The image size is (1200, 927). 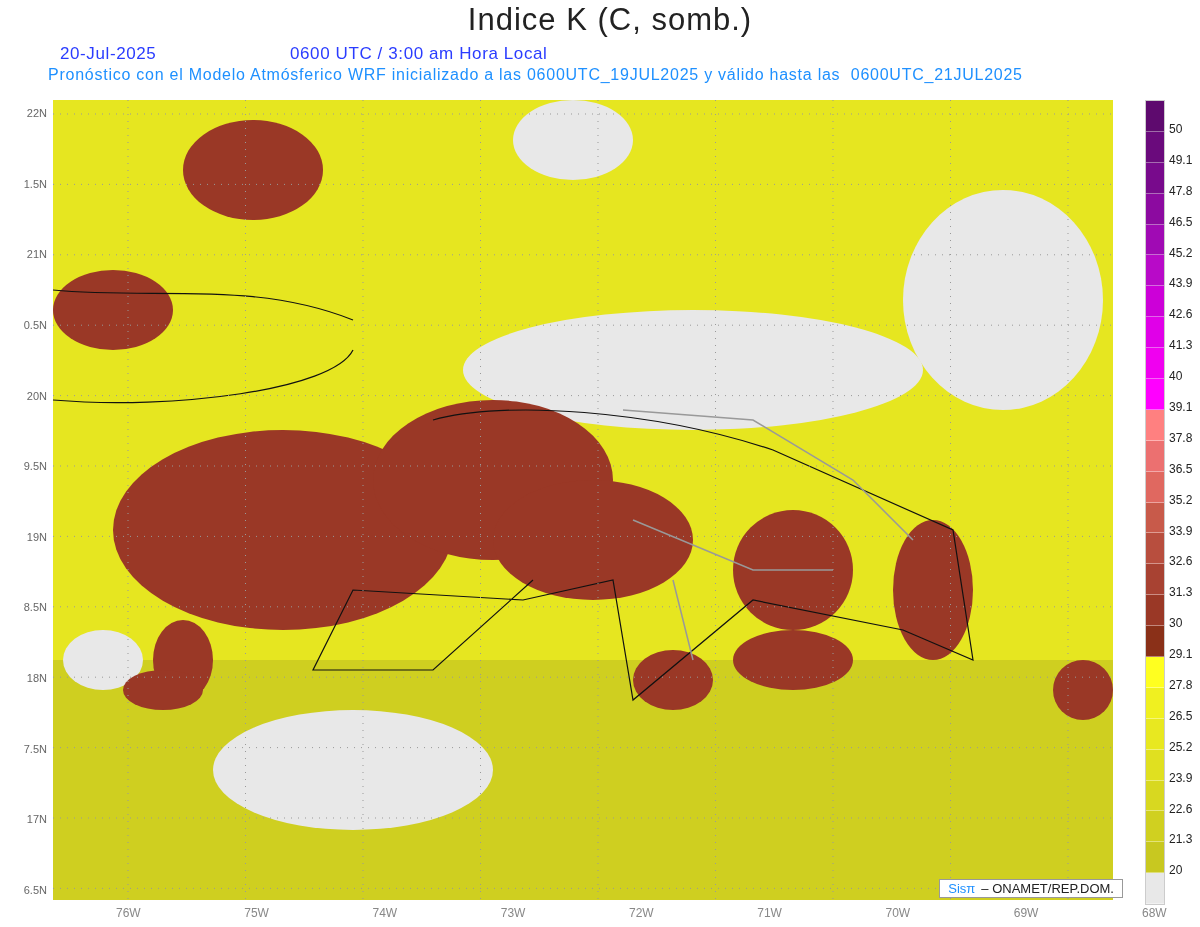 I want to click on latitude-label: 18N, so click(x=36, y=678).